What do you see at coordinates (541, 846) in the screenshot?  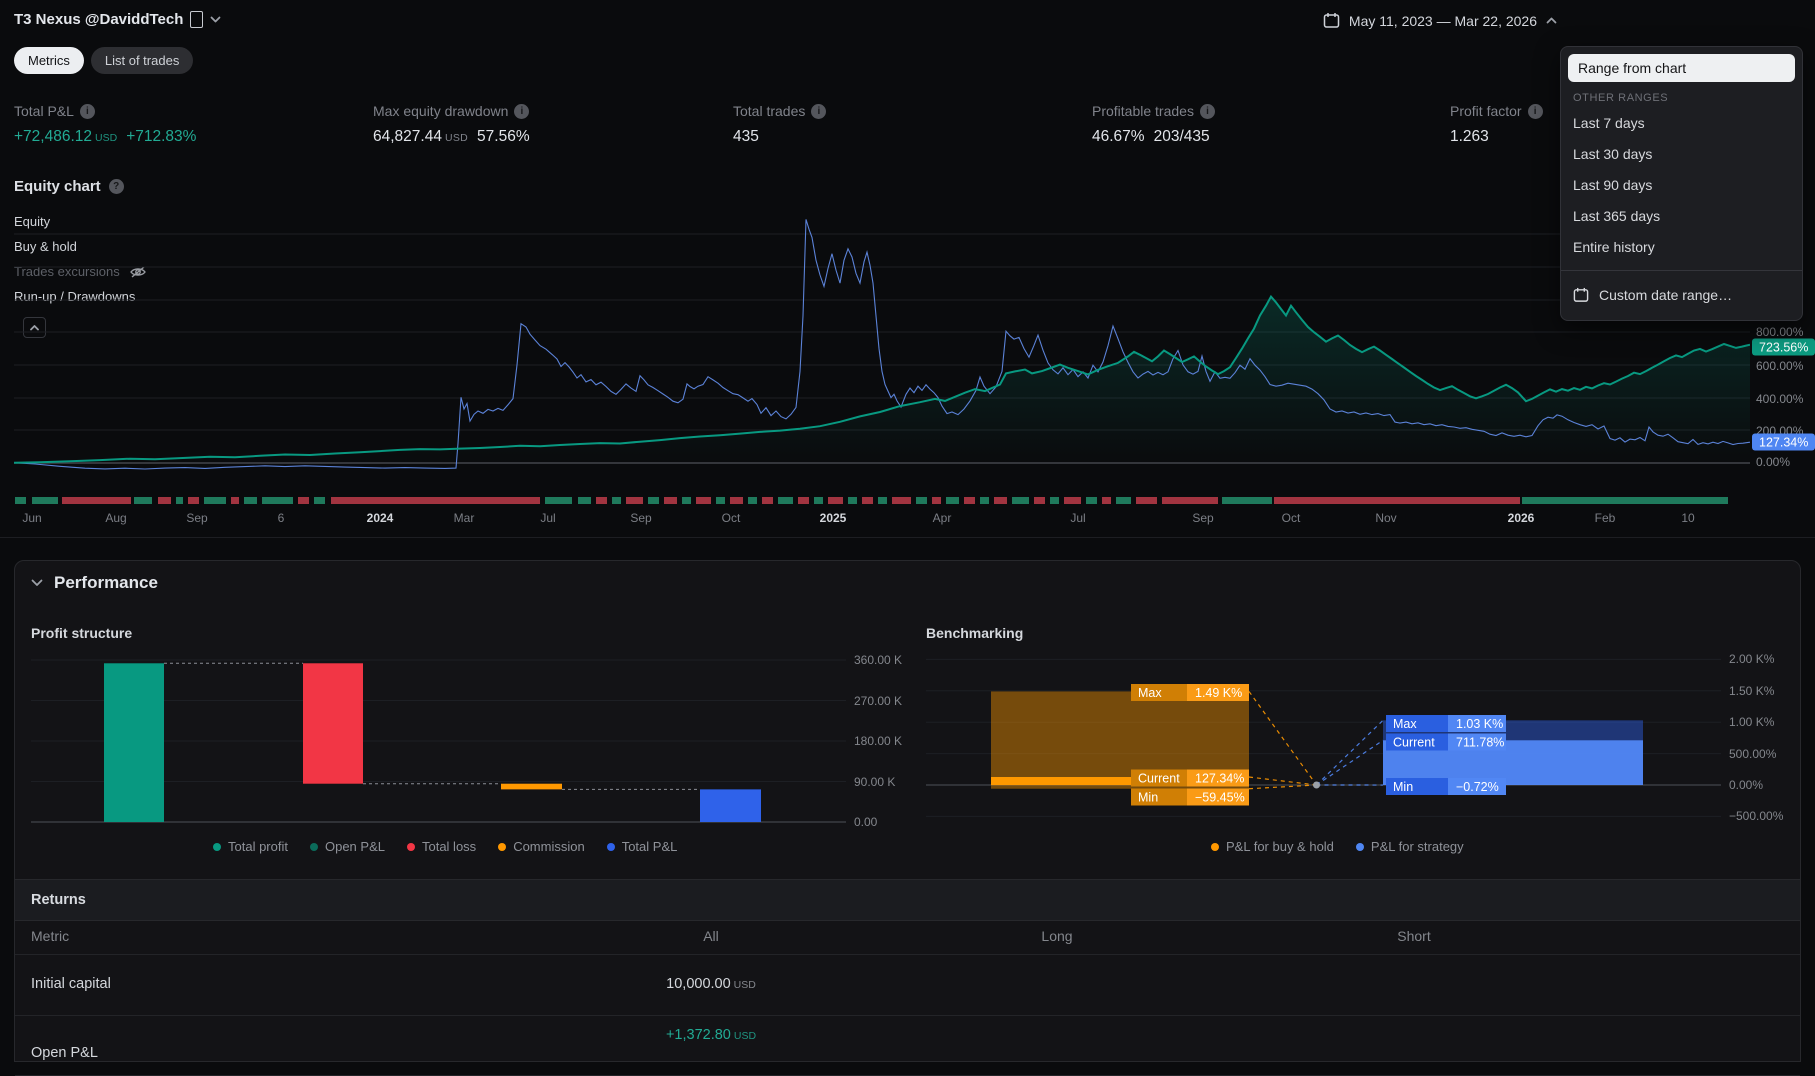 I see `legend-item-commission: Commission` at bounding box center [541, 846].